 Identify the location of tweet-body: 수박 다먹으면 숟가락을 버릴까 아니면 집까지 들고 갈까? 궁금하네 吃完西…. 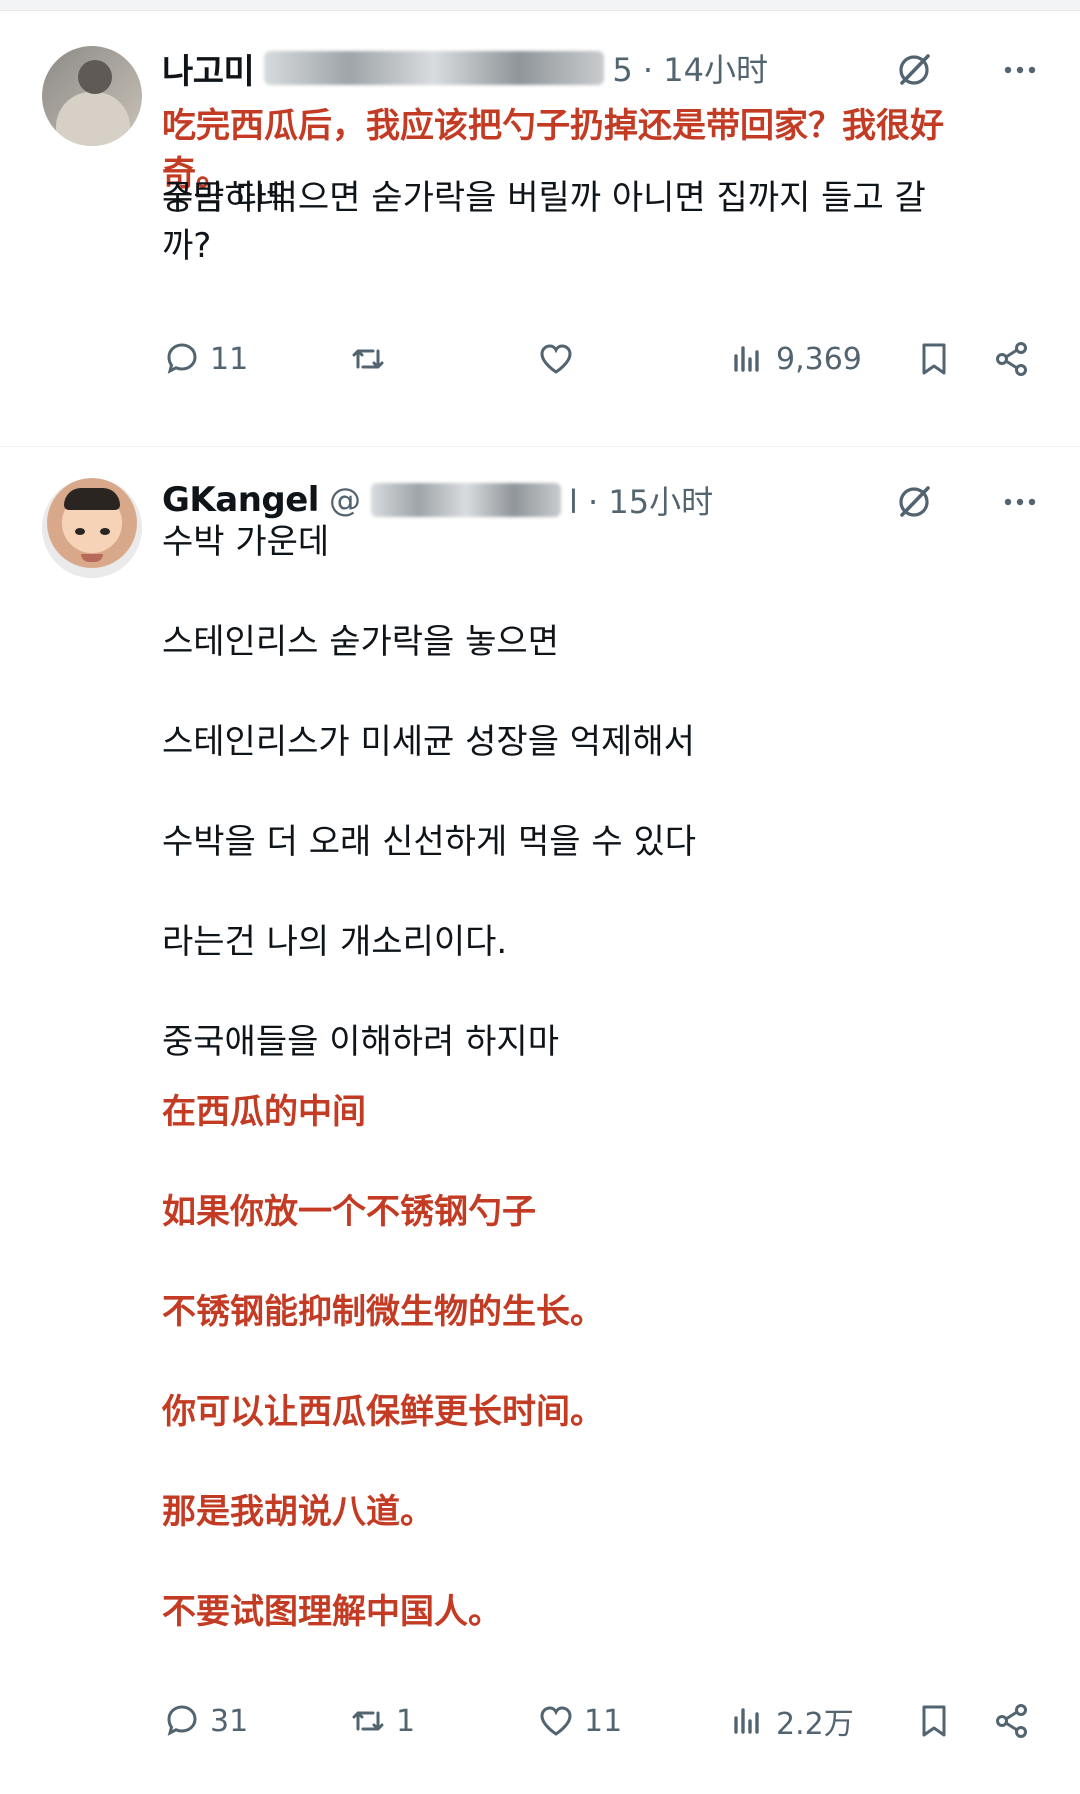
(592, 175).